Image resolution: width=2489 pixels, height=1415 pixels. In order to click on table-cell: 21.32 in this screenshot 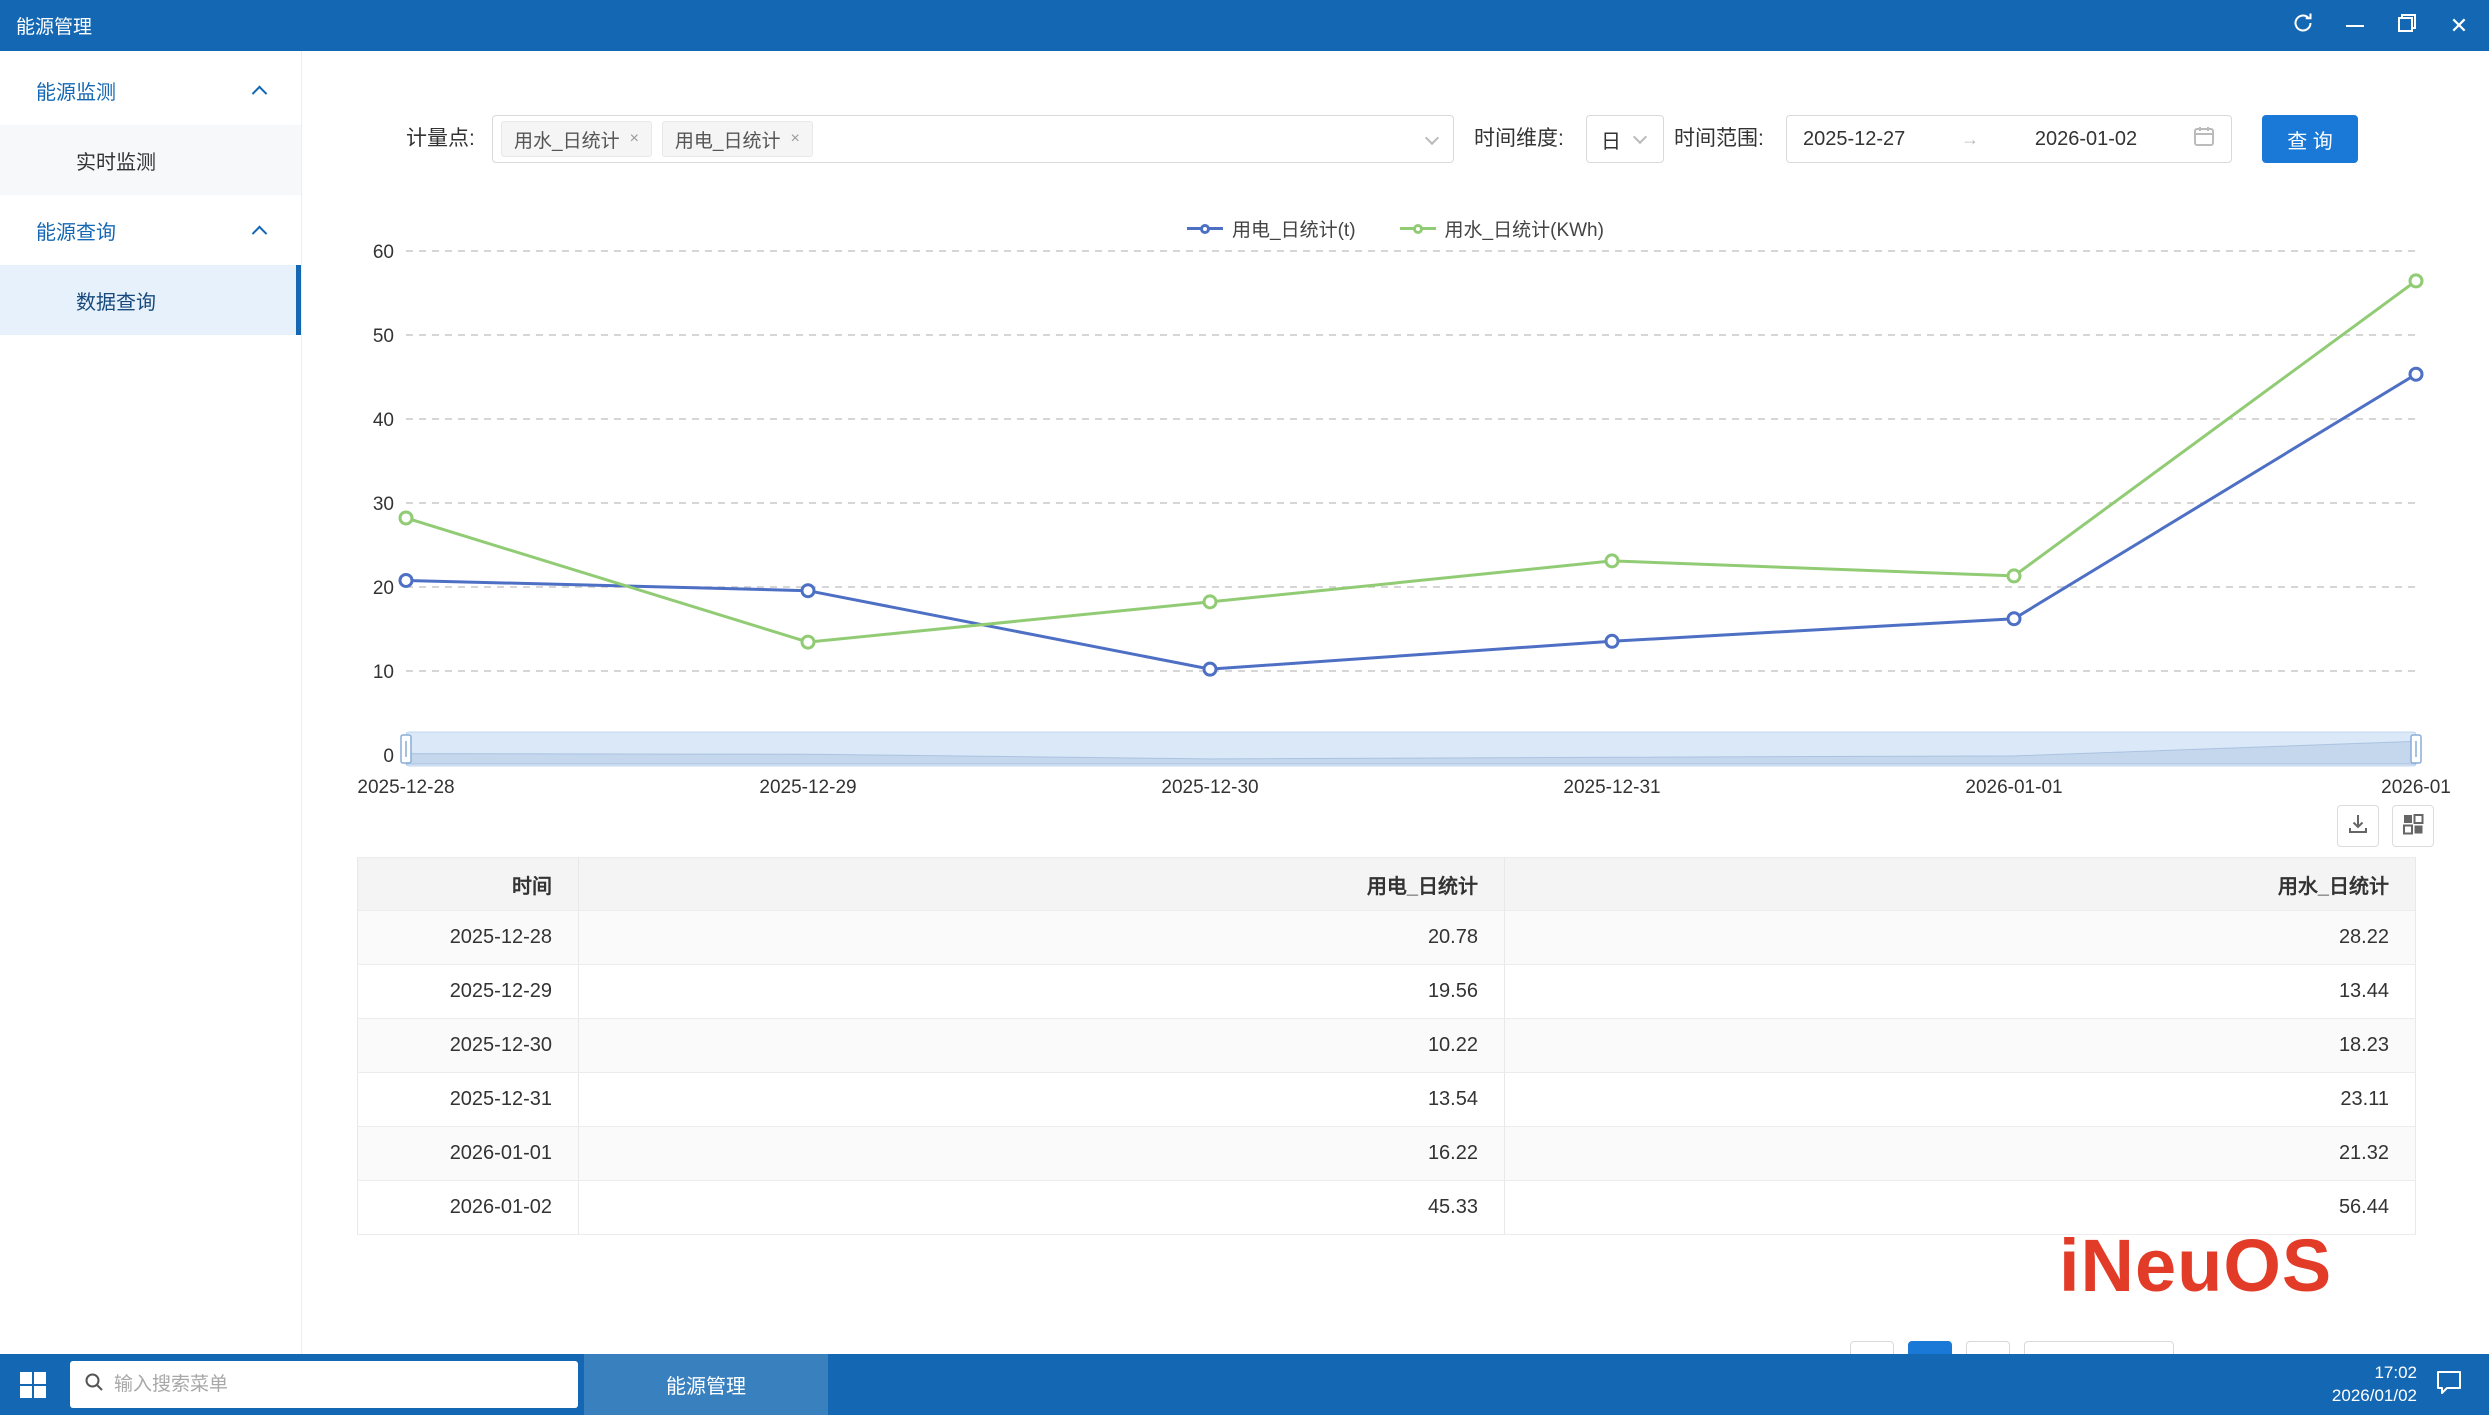, I will do `click(1960, 1153)`.